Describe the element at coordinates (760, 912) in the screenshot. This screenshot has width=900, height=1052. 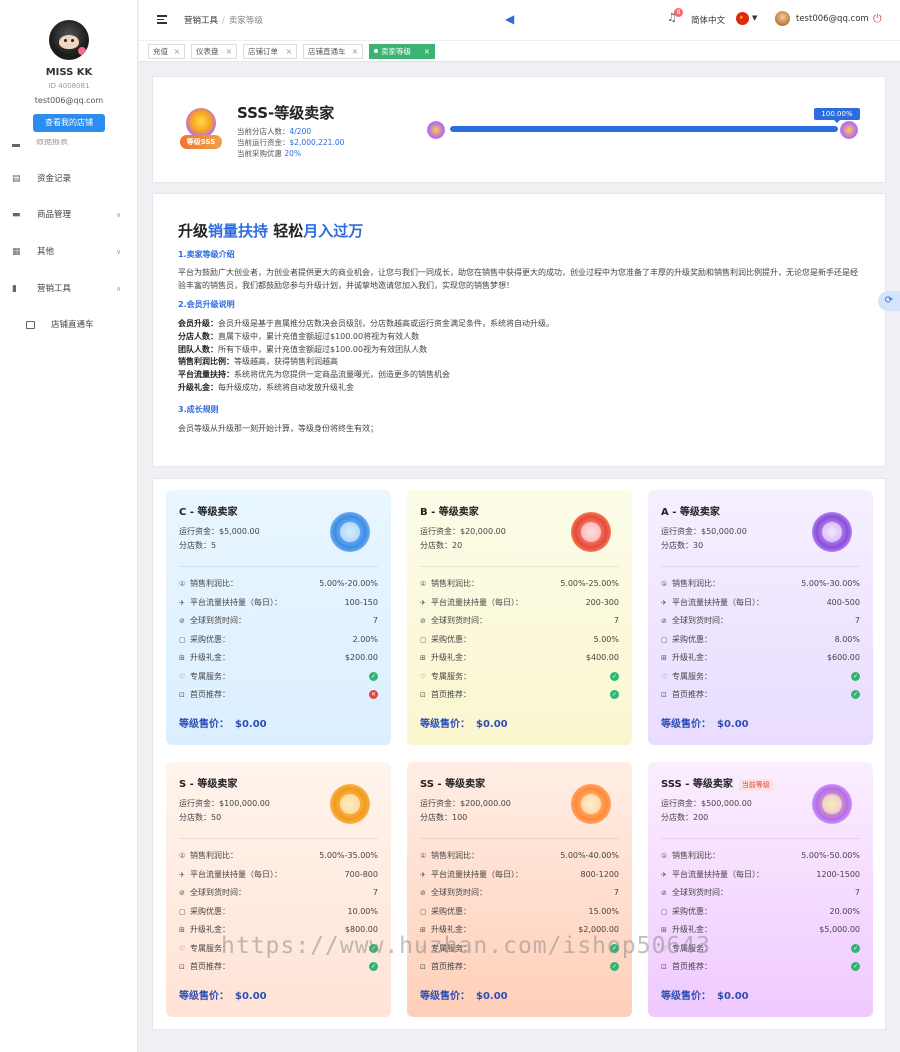
I see `benefit-row: ▢ 采购优惠： 20.00%` at that location.